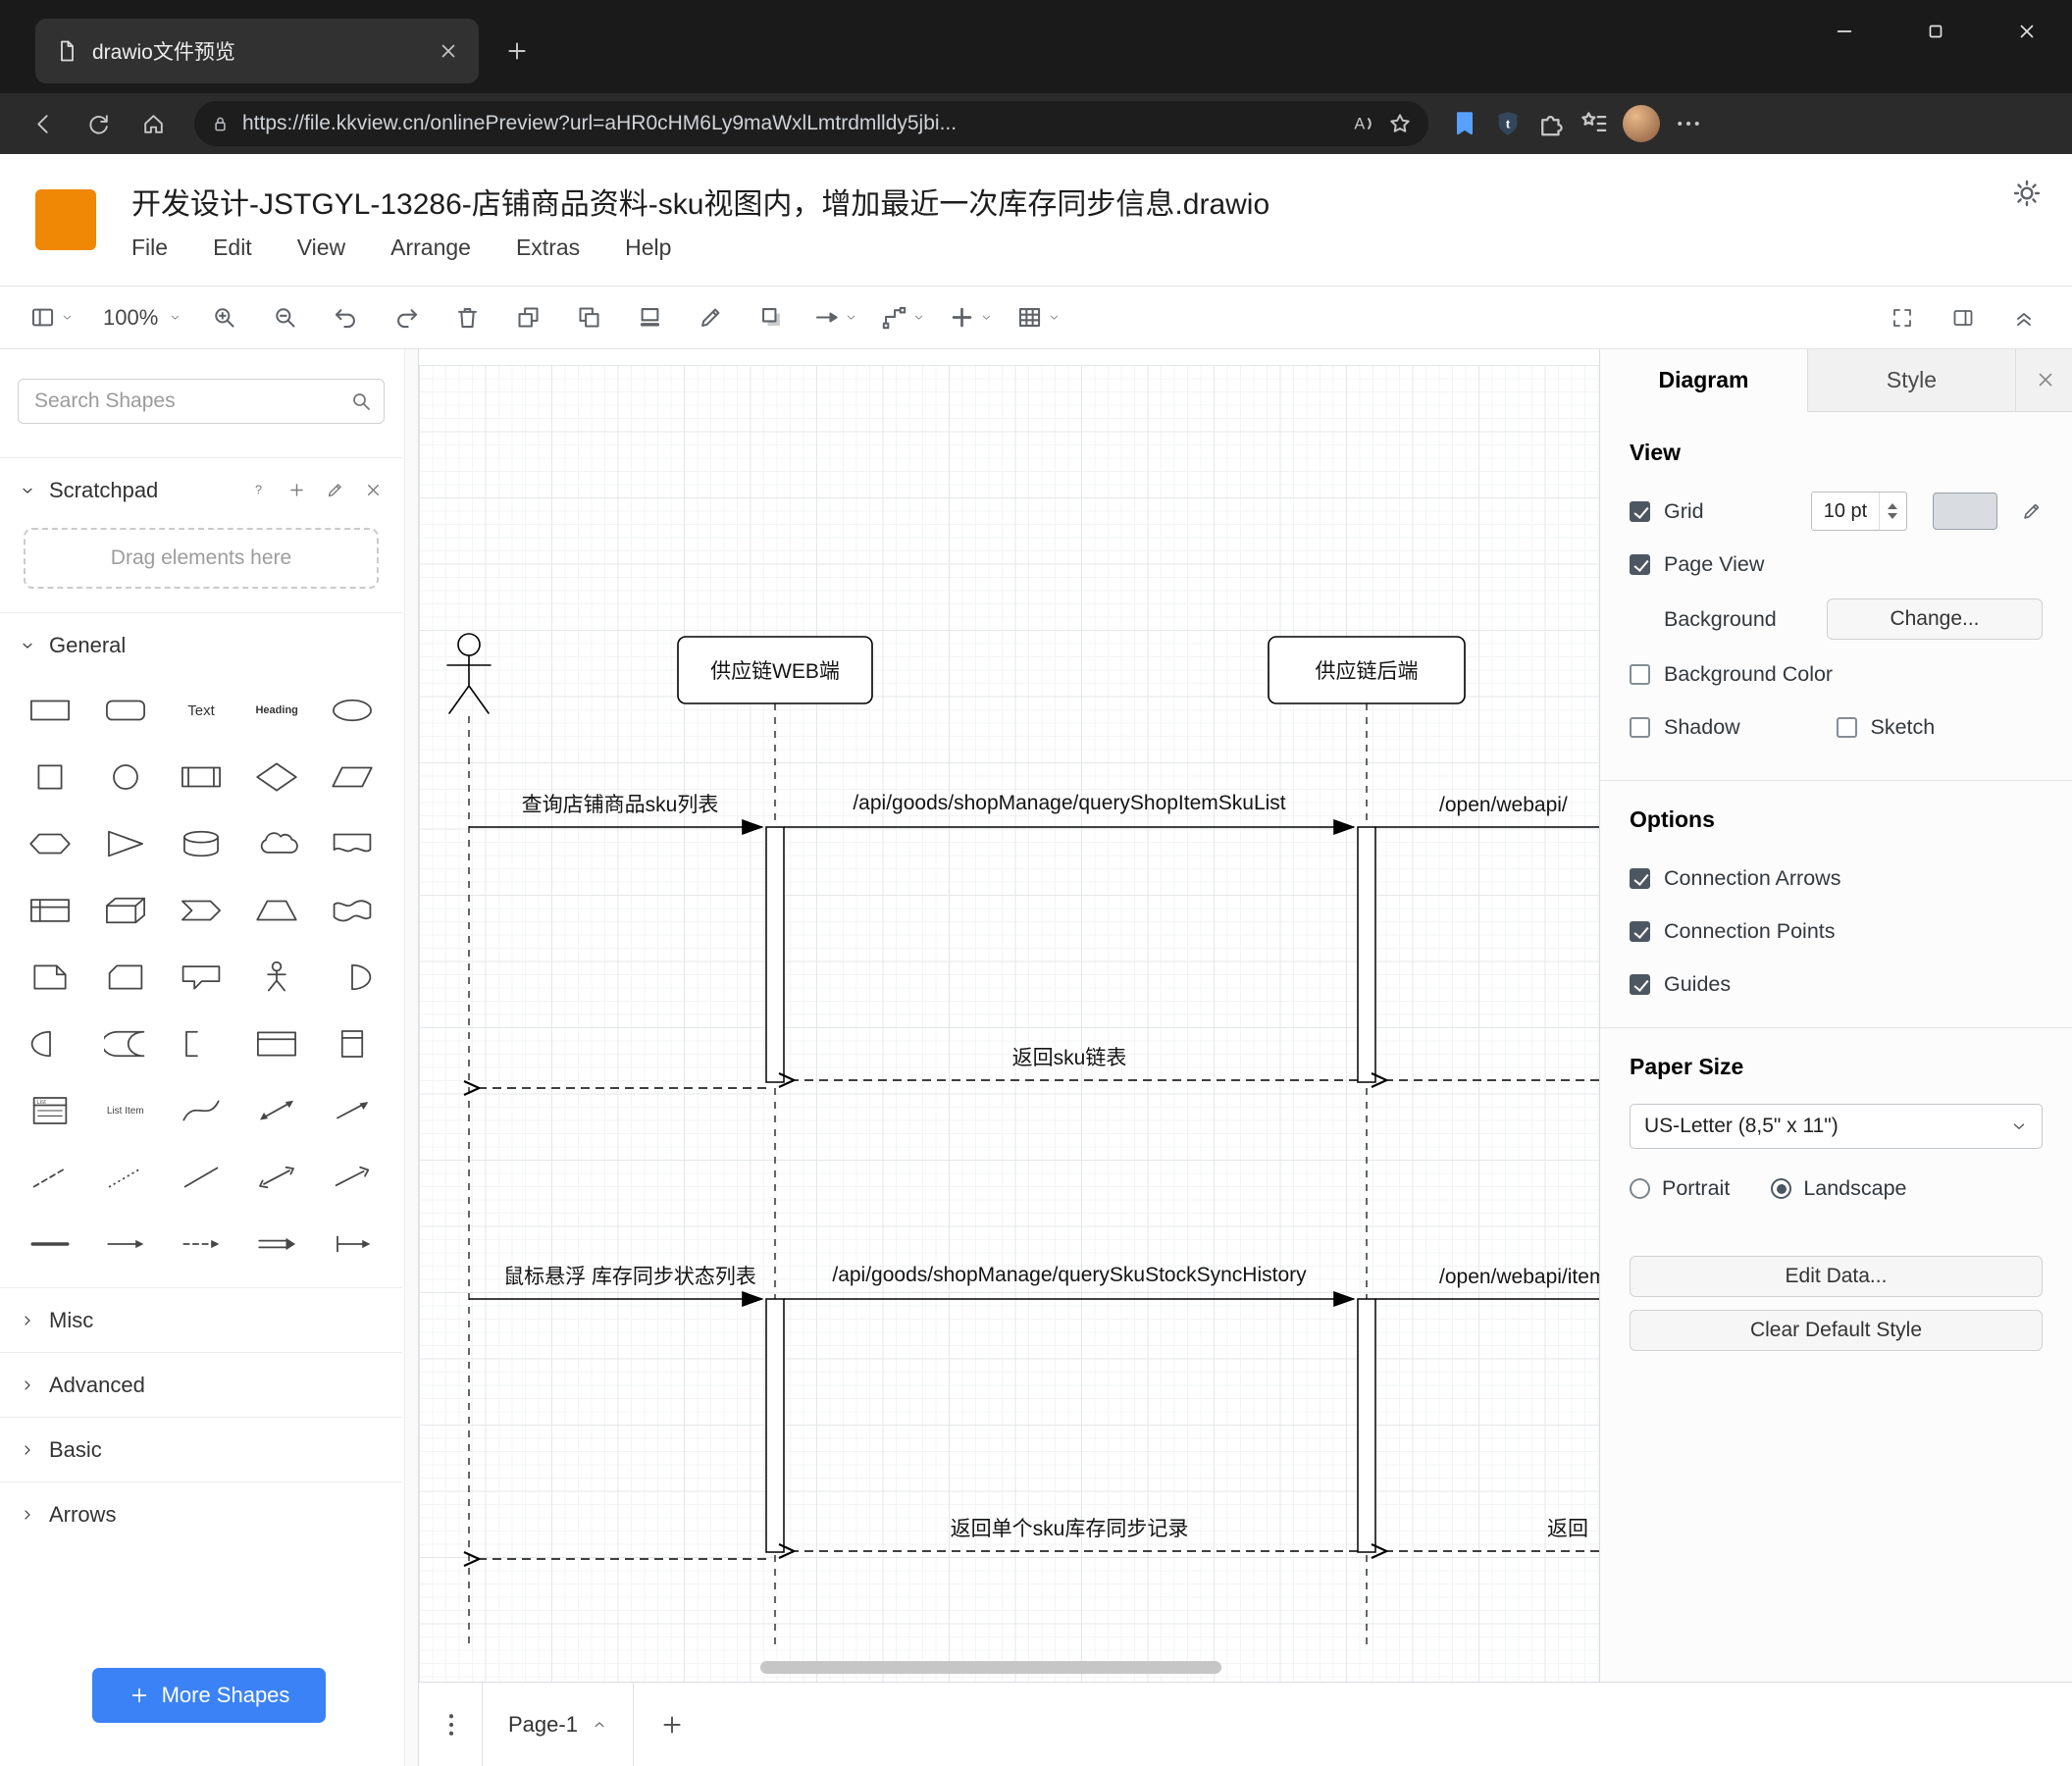 The image size is (2072, 1766). What do you see at coordinates (49, 710) in the screenshot?
I see `shape-rectangle` at bounding box center [49, 710].